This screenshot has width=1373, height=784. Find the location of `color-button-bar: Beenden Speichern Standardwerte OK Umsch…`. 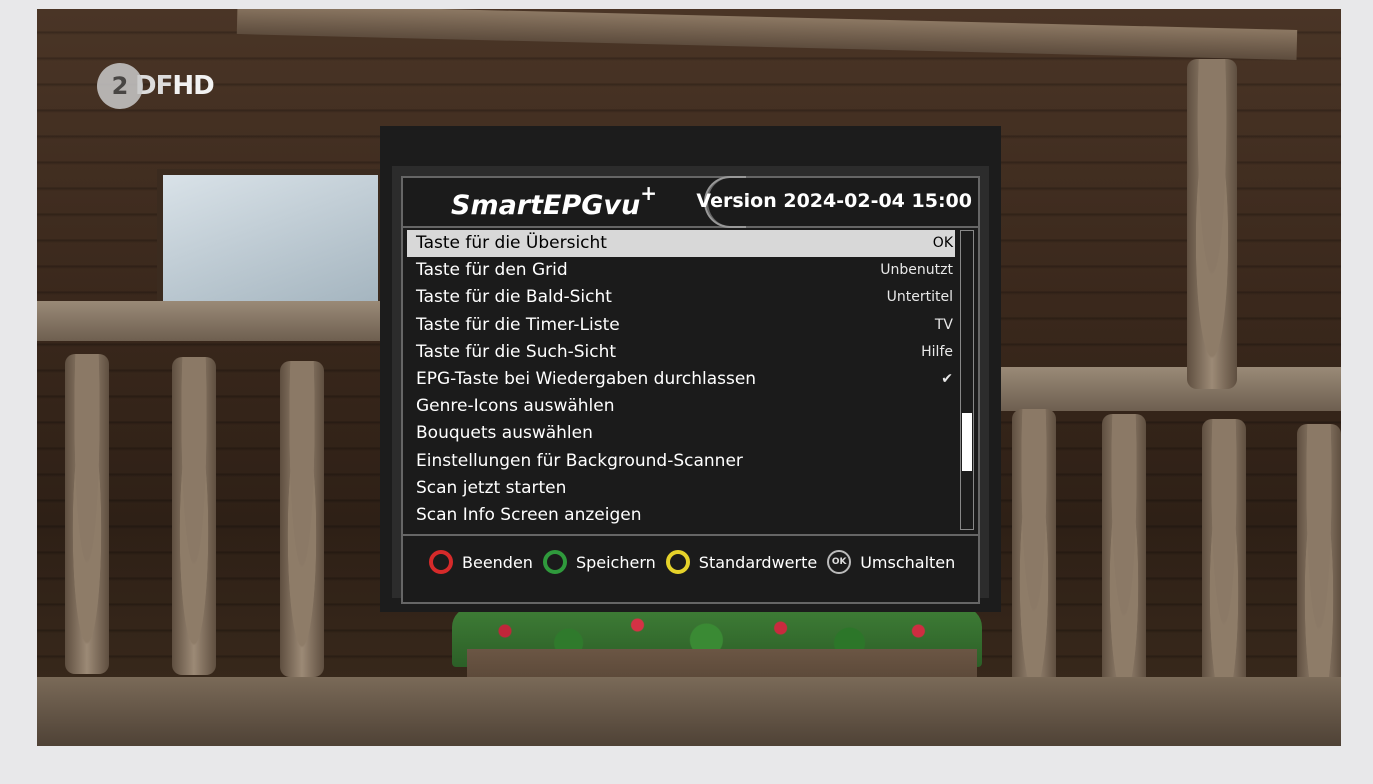

color-button-bar: Beenden Speichern Standardwerte OK Umsch… is located at coordinates (697, 562).